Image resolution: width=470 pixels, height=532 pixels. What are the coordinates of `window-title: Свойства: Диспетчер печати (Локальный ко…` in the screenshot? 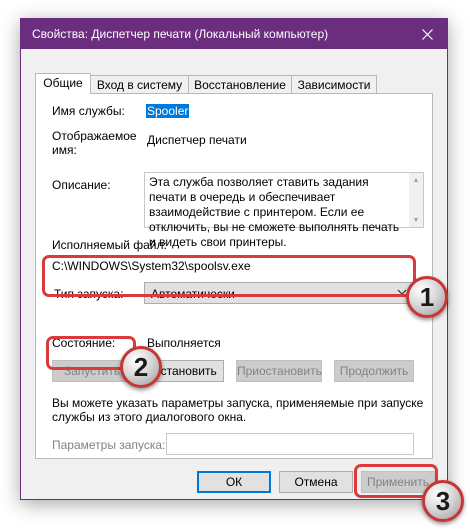 It's located at (180, 34).